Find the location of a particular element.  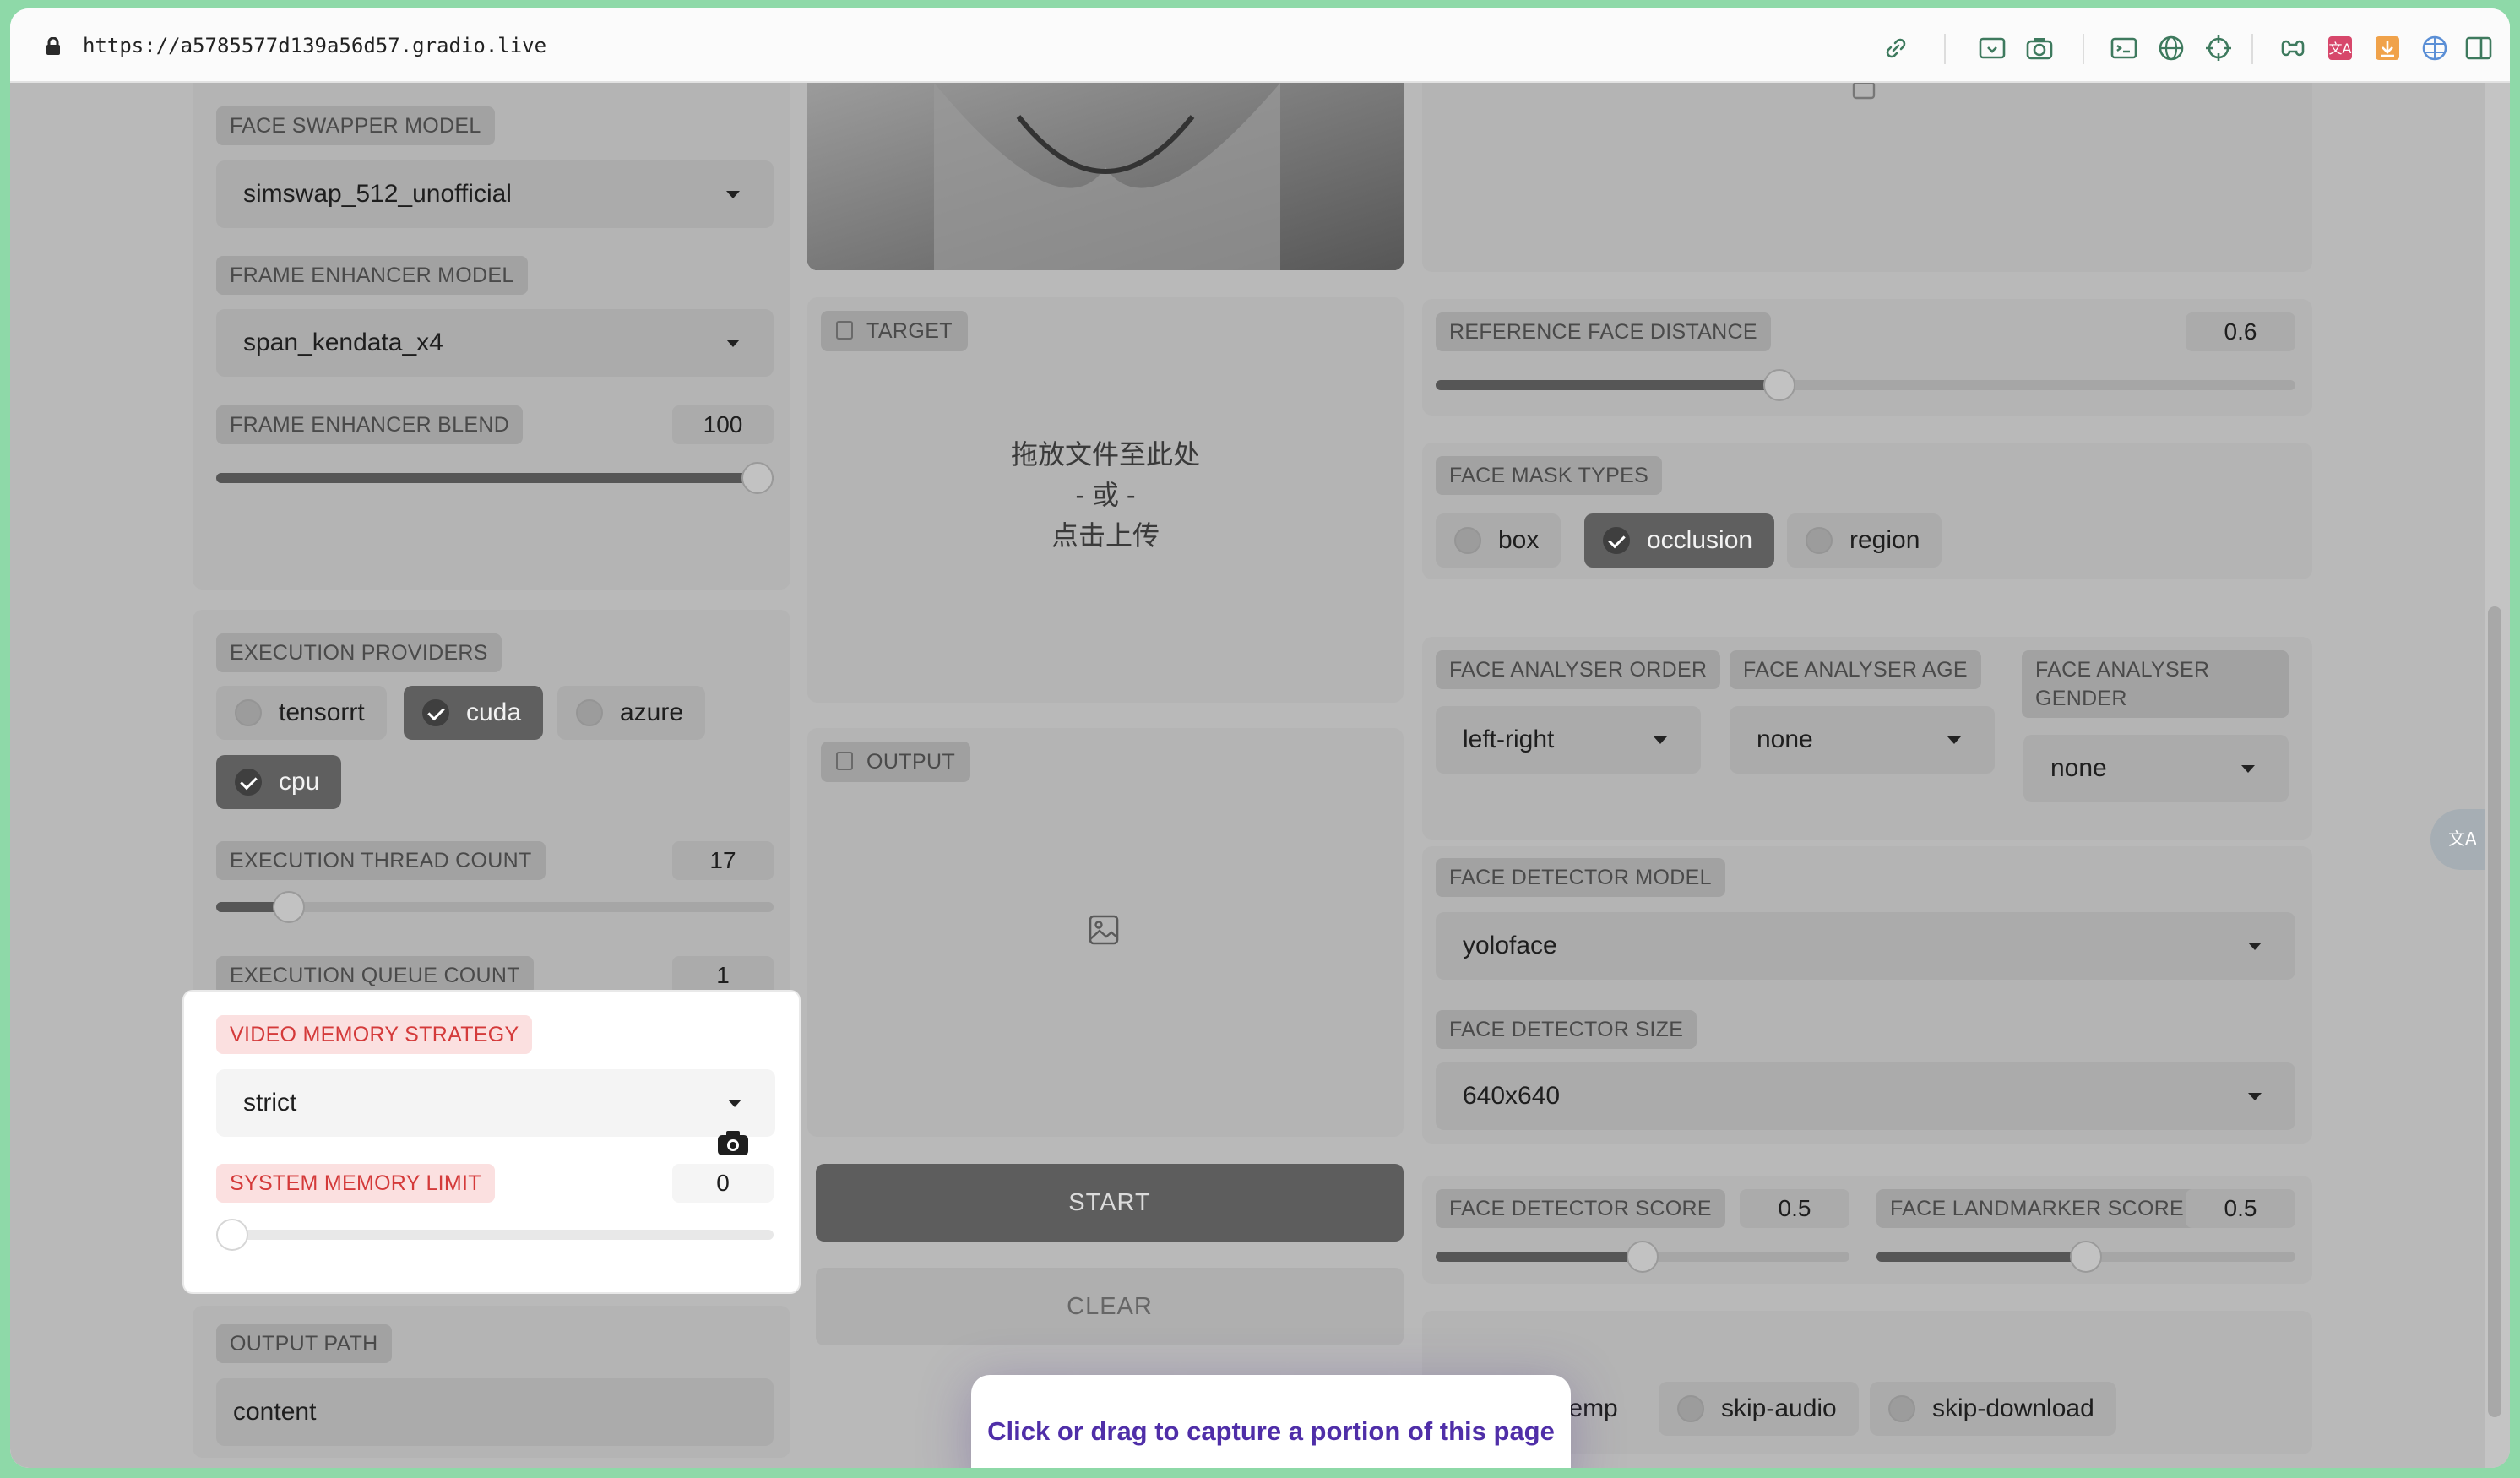

execution-queue-count-number: 1 is located at coordinates (723, 975).